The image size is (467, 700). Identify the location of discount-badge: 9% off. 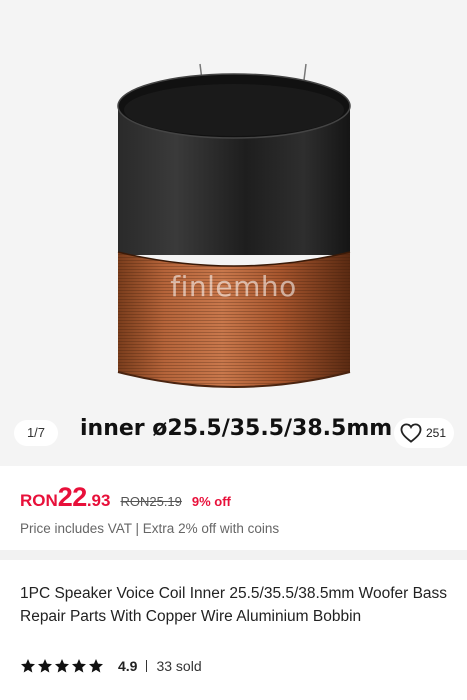
(211, 501).